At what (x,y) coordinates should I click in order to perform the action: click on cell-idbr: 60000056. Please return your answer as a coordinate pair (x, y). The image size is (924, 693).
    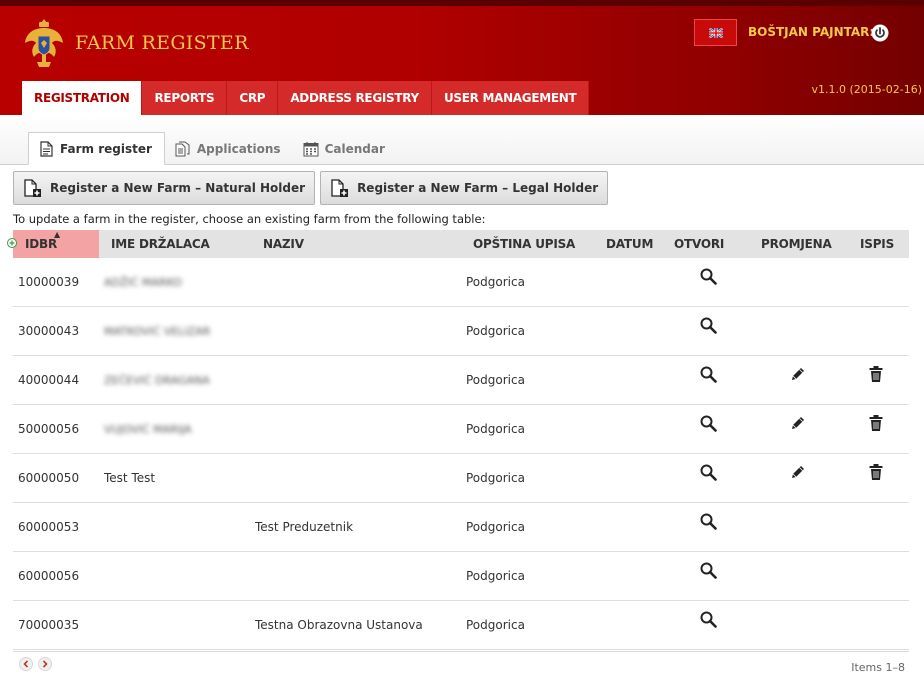
    Looking at the image, I should click on (49, 576).